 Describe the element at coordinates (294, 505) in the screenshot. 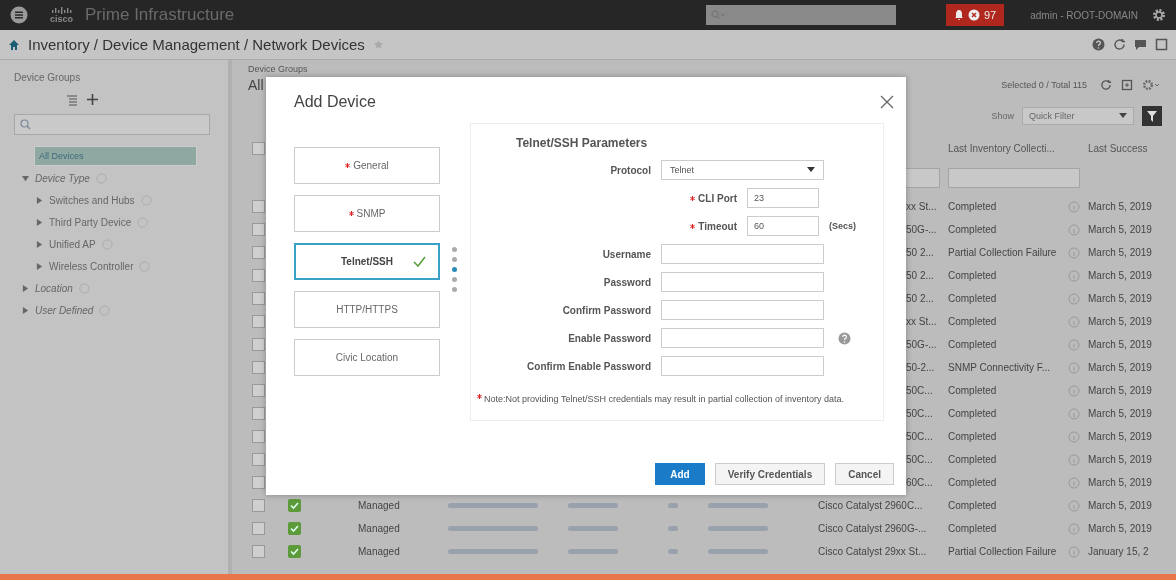

I see `reachable-check-icon` at that location.